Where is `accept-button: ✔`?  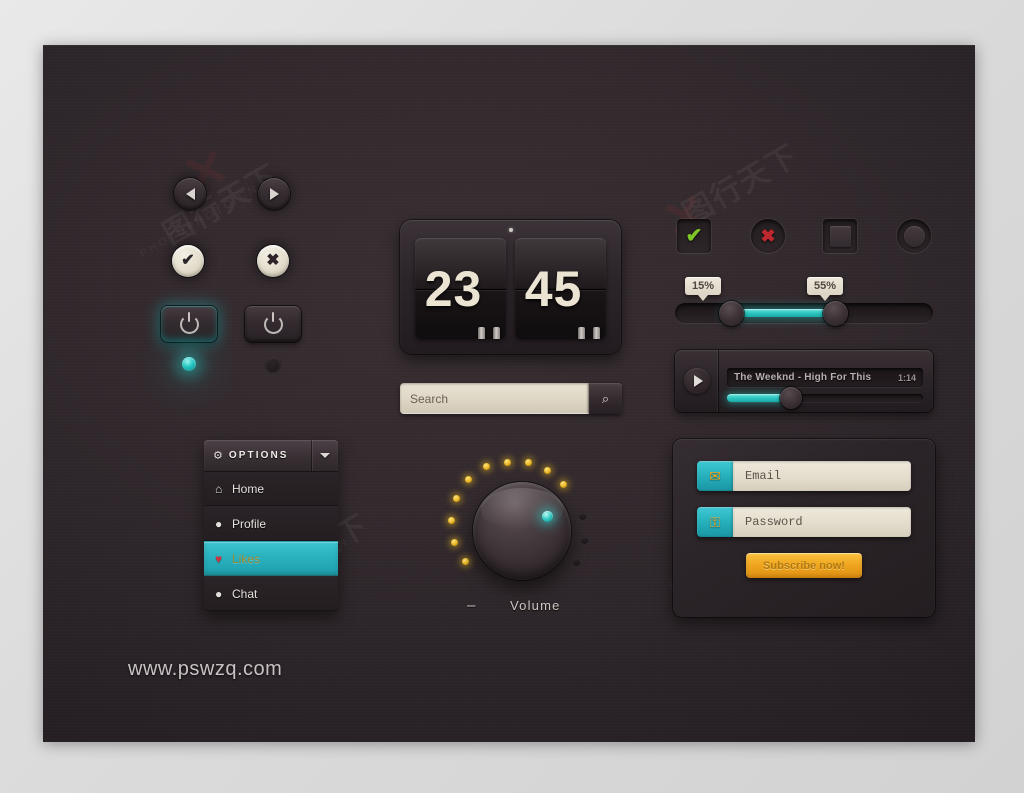 accept-button: ✔ is located at coordinates (188, 261).